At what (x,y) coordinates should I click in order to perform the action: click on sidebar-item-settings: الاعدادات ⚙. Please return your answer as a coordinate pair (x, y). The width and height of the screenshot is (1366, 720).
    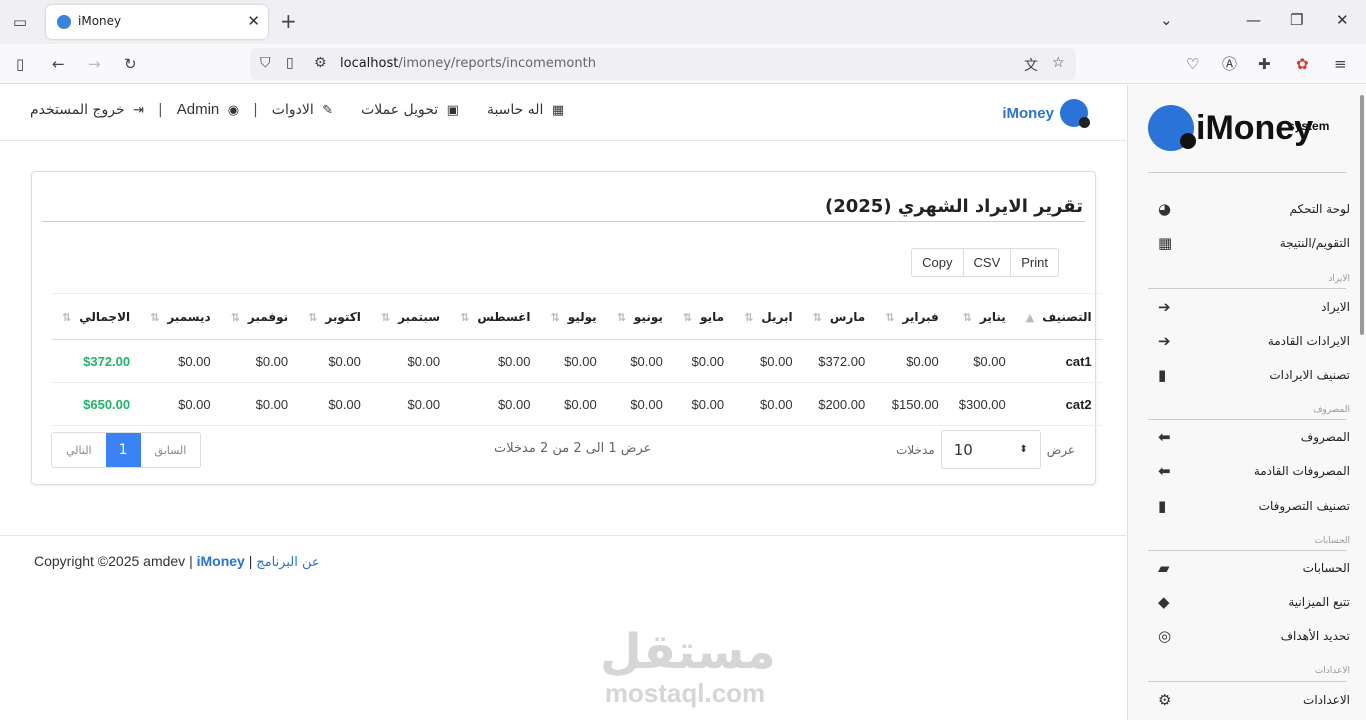
    Looking at the image, I should click on (1249, 701).